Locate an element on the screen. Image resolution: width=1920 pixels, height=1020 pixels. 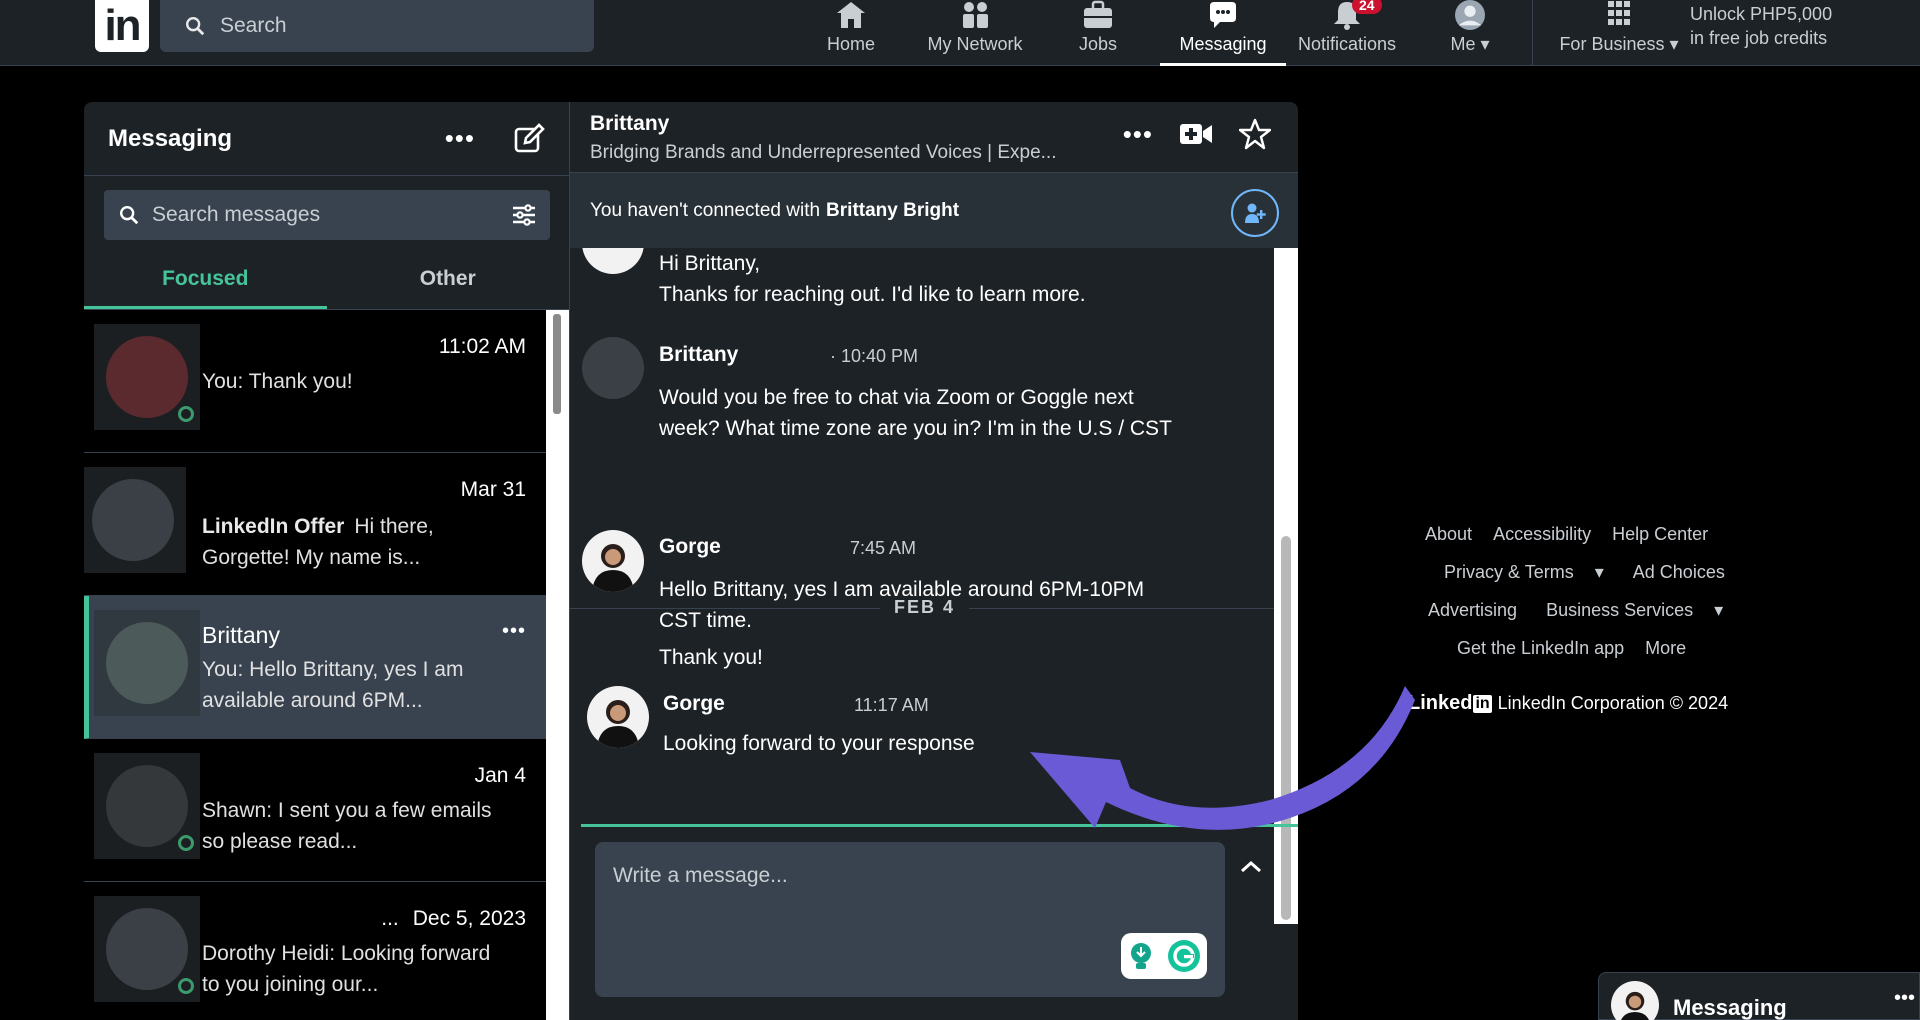
conversation-item: 11:02 AM You: Thank you! is located at coordinates (315, 381).